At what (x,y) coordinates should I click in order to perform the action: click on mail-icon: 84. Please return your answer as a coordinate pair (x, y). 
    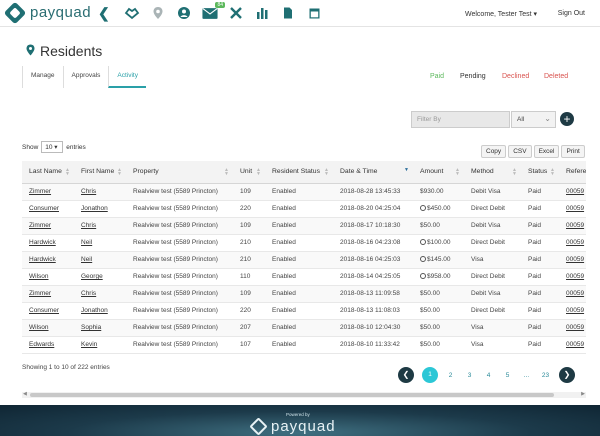
    Looking at the image, I should click on (210, 13).